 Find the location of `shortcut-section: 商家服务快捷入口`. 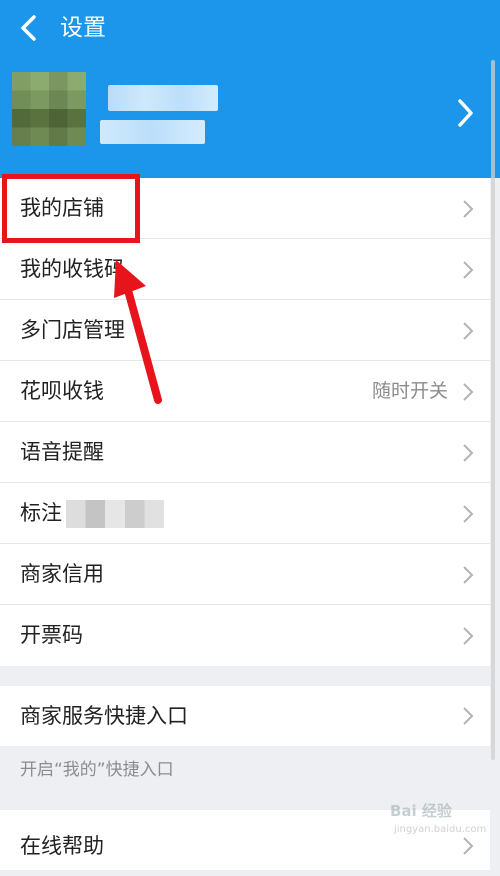

shortcut-section: 商家服务快捷入口 is located at coordinates (245, 716).